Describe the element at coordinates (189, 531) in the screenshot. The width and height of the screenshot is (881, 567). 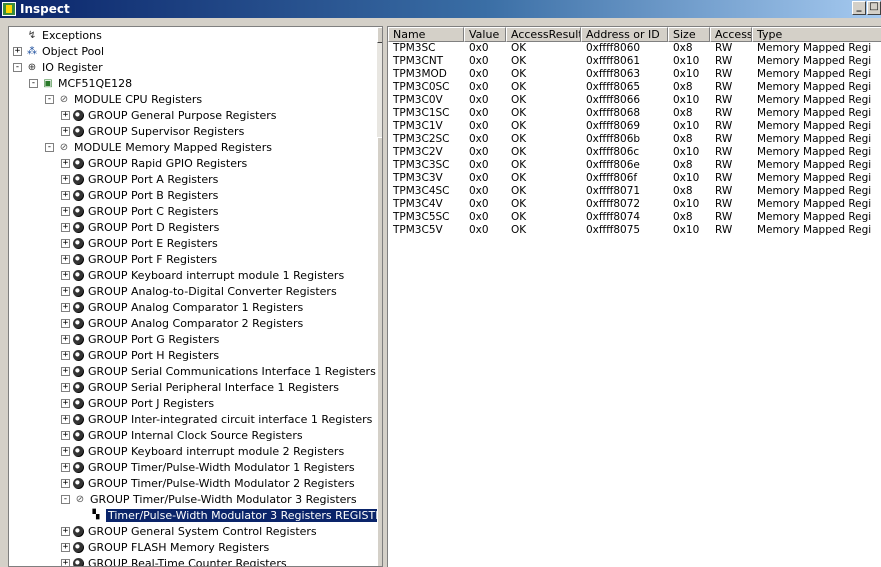
I see `tree-item: + GROUP General System Control Registers` at that location.